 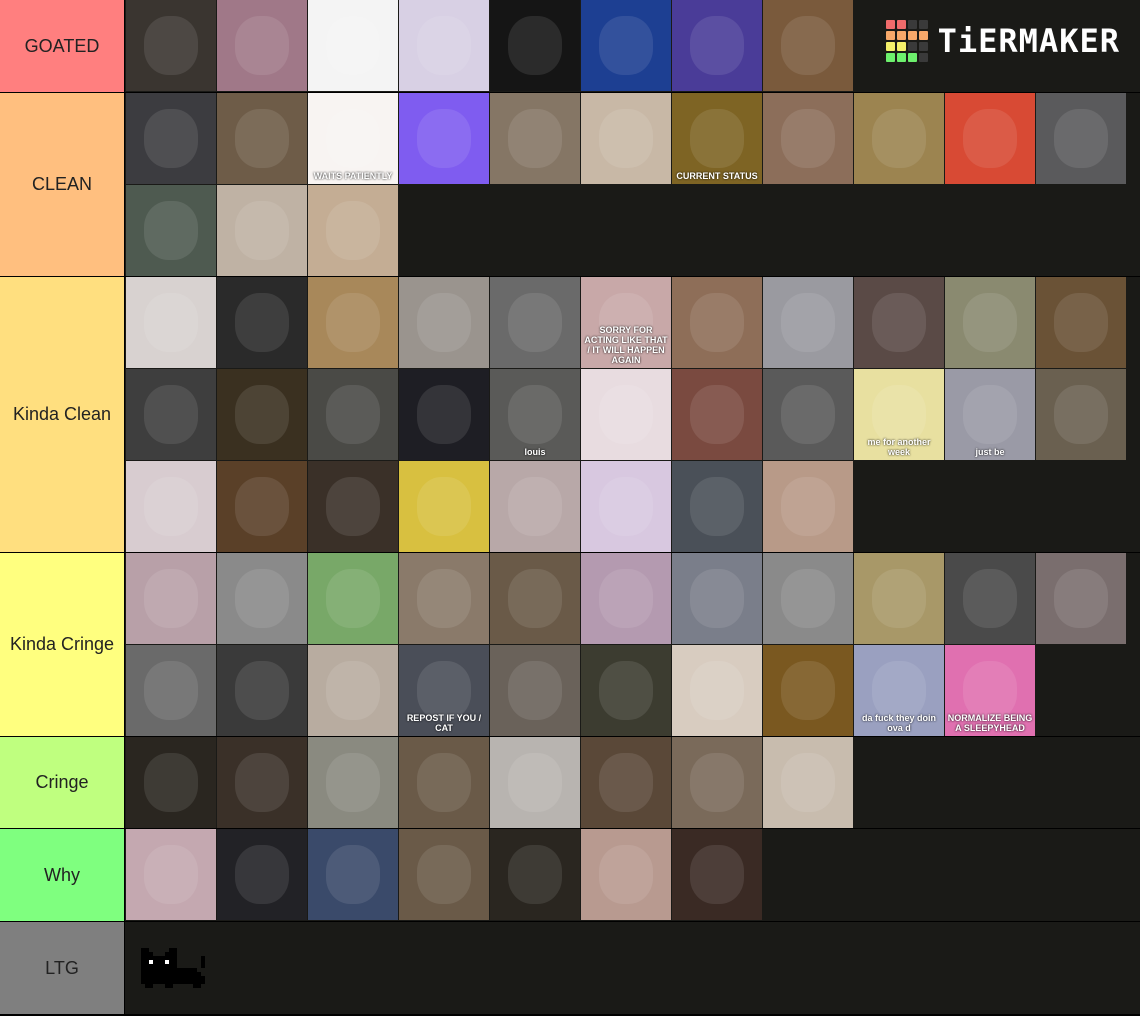 What do you see at coordinates (62, 46) in the screenshot?
I see `tier-label: GOATED` at bounding box center [62, 46].